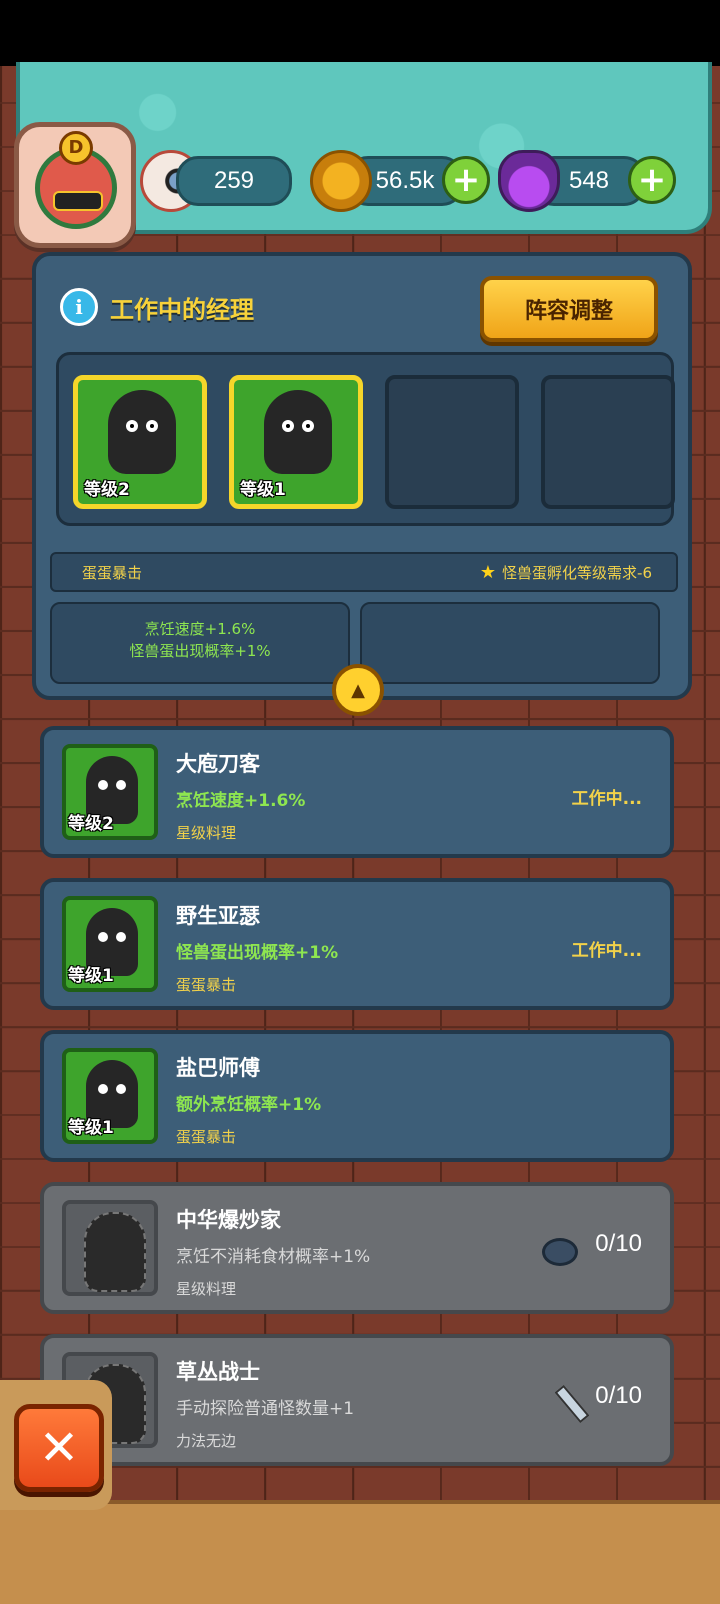 The height and width of the screenshot is (1604, 720). Describe the element at coordinates (200, 640) in the screenshot. I see `effect-lines: 烹饪速度+1.6% 怪兽蛋出现概率+1%` at that location.